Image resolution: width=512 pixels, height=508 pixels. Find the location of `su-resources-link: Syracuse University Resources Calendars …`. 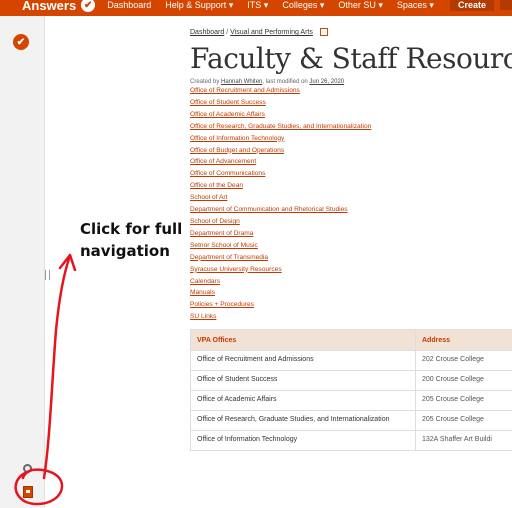

su-resources-link: Syracuse University Resources Calendars … is located at coordinates (351, 288).